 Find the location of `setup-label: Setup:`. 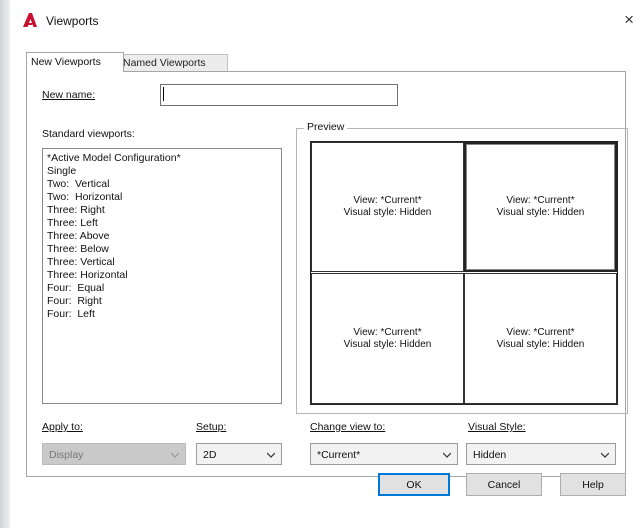

setup-label: Setup: is located at coordinates (211, 427).